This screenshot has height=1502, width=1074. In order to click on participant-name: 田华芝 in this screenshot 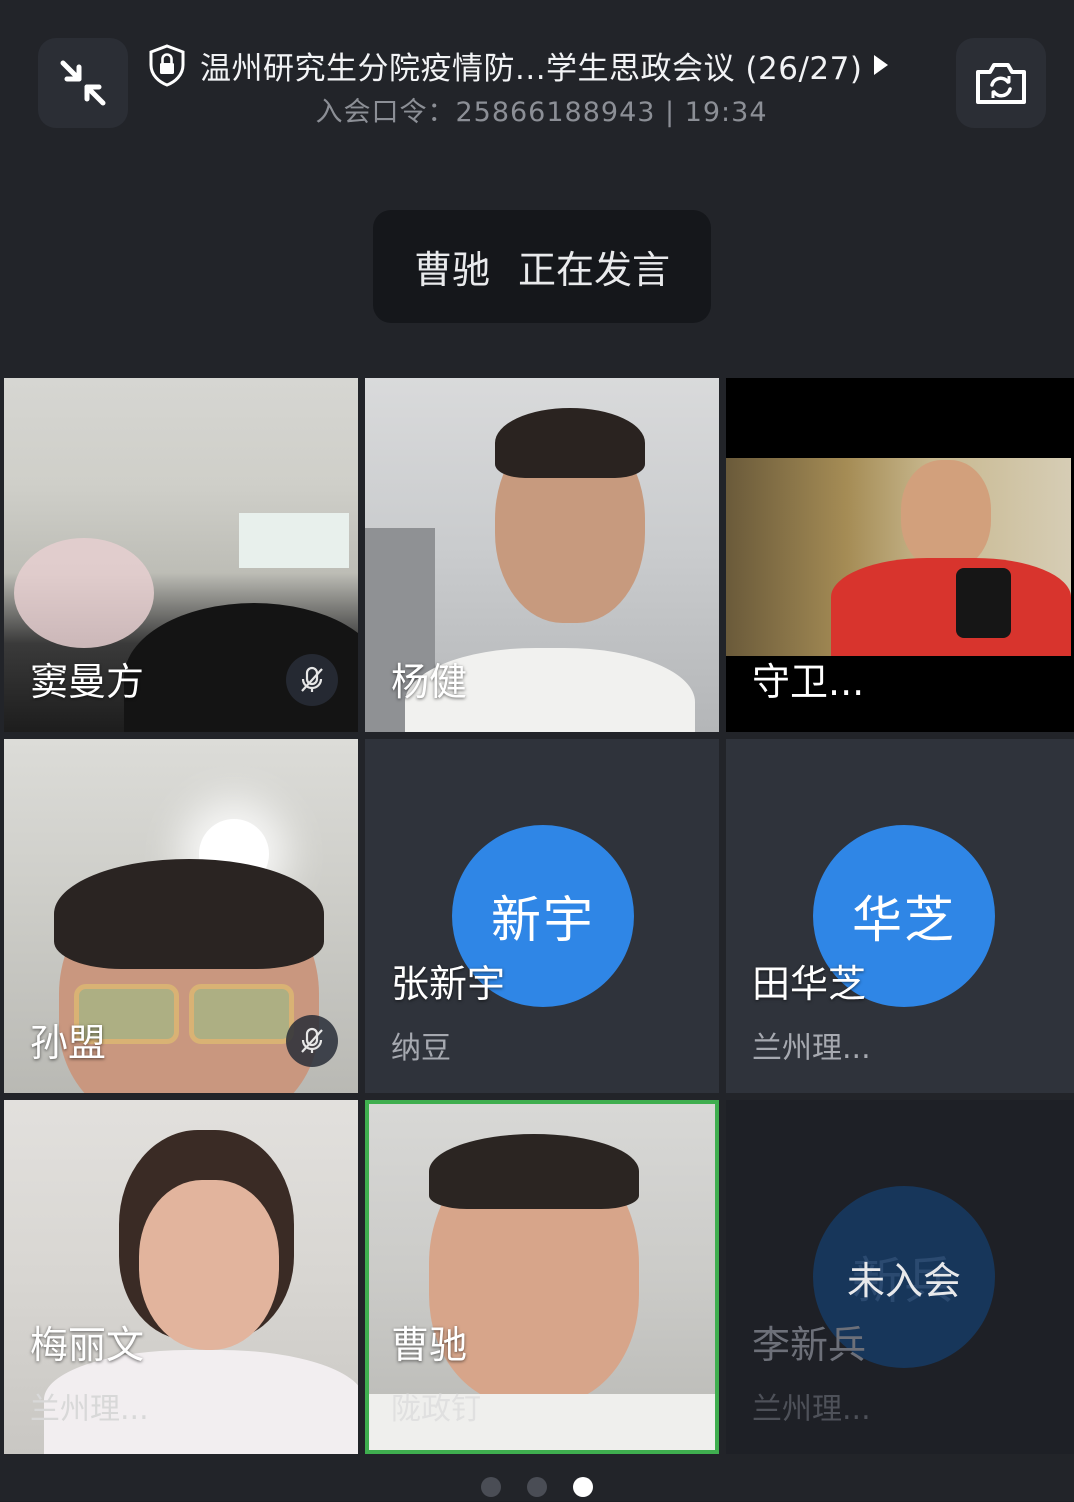, I will do `click(809, 984)`.